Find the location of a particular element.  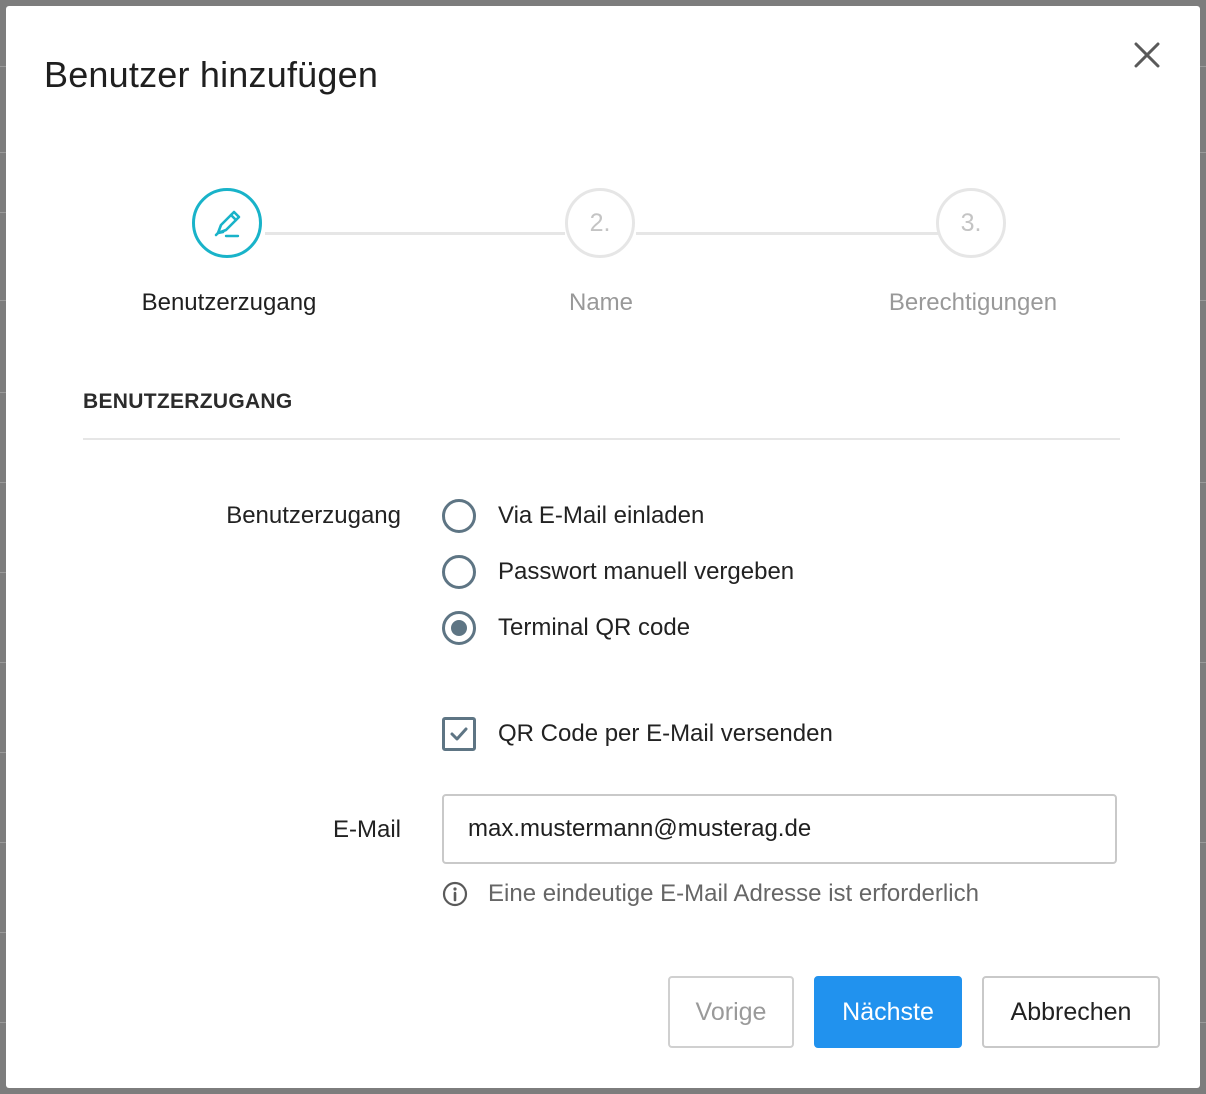

section-divider is located at coordinates (601, 439).